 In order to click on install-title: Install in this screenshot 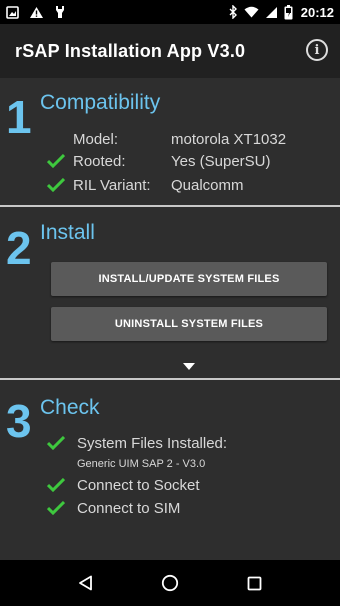, I will do `click(67, 232)`.